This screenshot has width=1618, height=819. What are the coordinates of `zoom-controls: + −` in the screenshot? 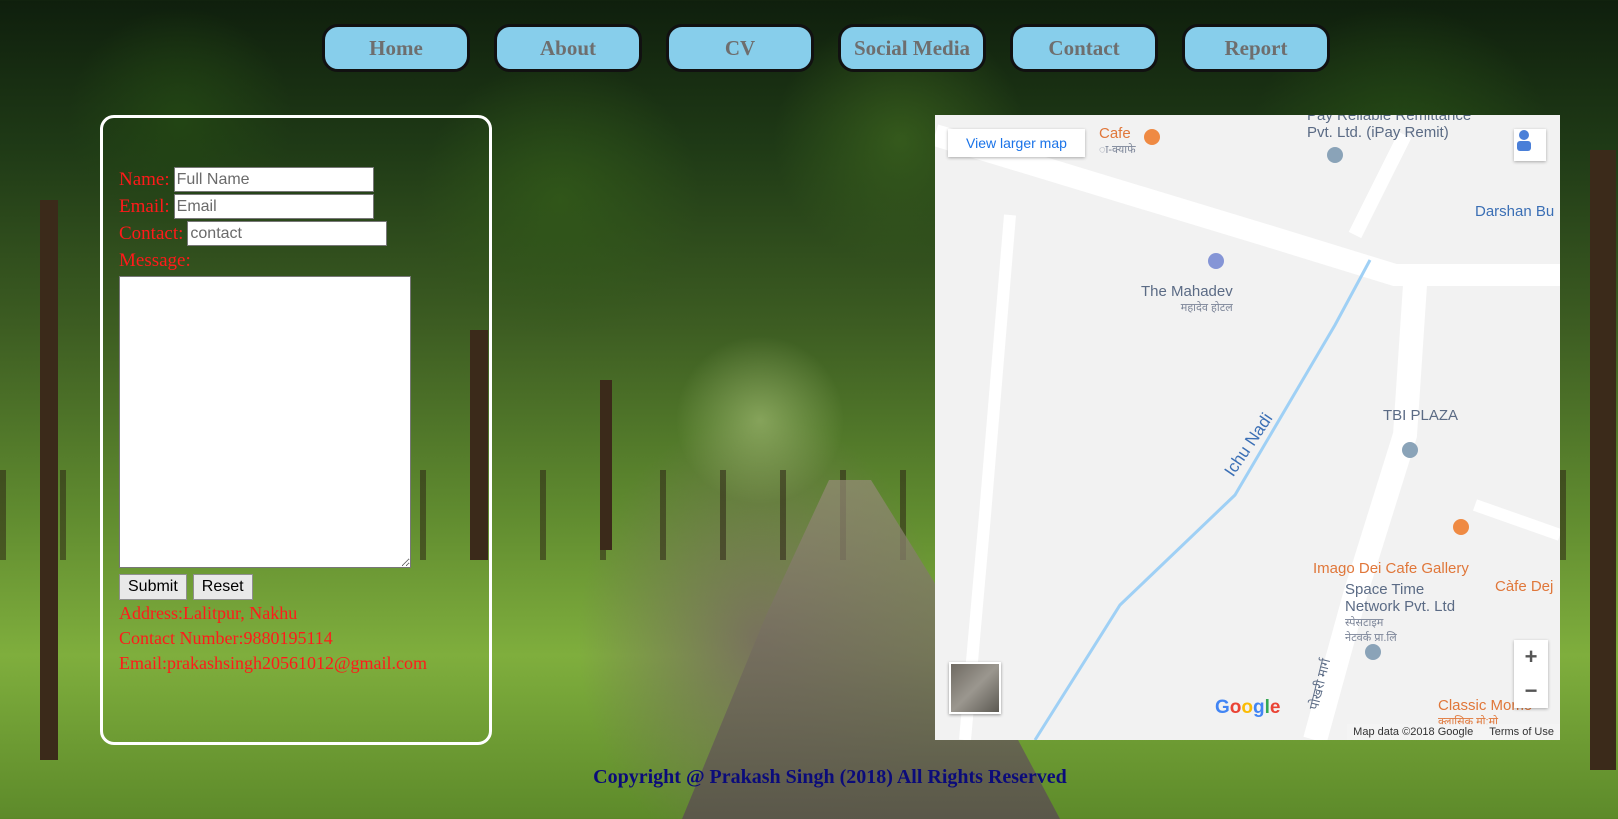 It's located at (1531, 674).